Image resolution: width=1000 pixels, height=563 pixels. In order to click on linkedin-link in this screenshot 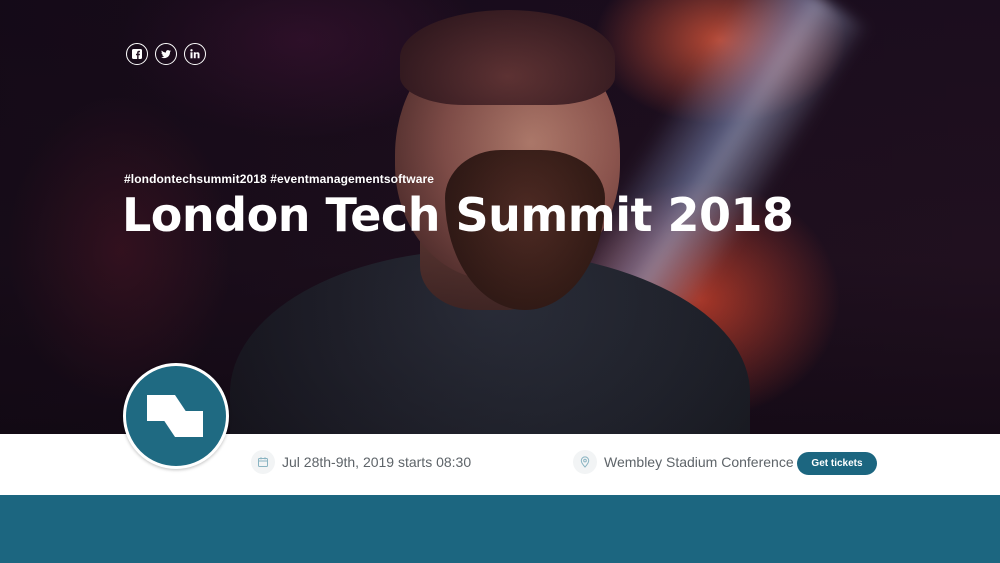, I will do `click(195, 54)`.